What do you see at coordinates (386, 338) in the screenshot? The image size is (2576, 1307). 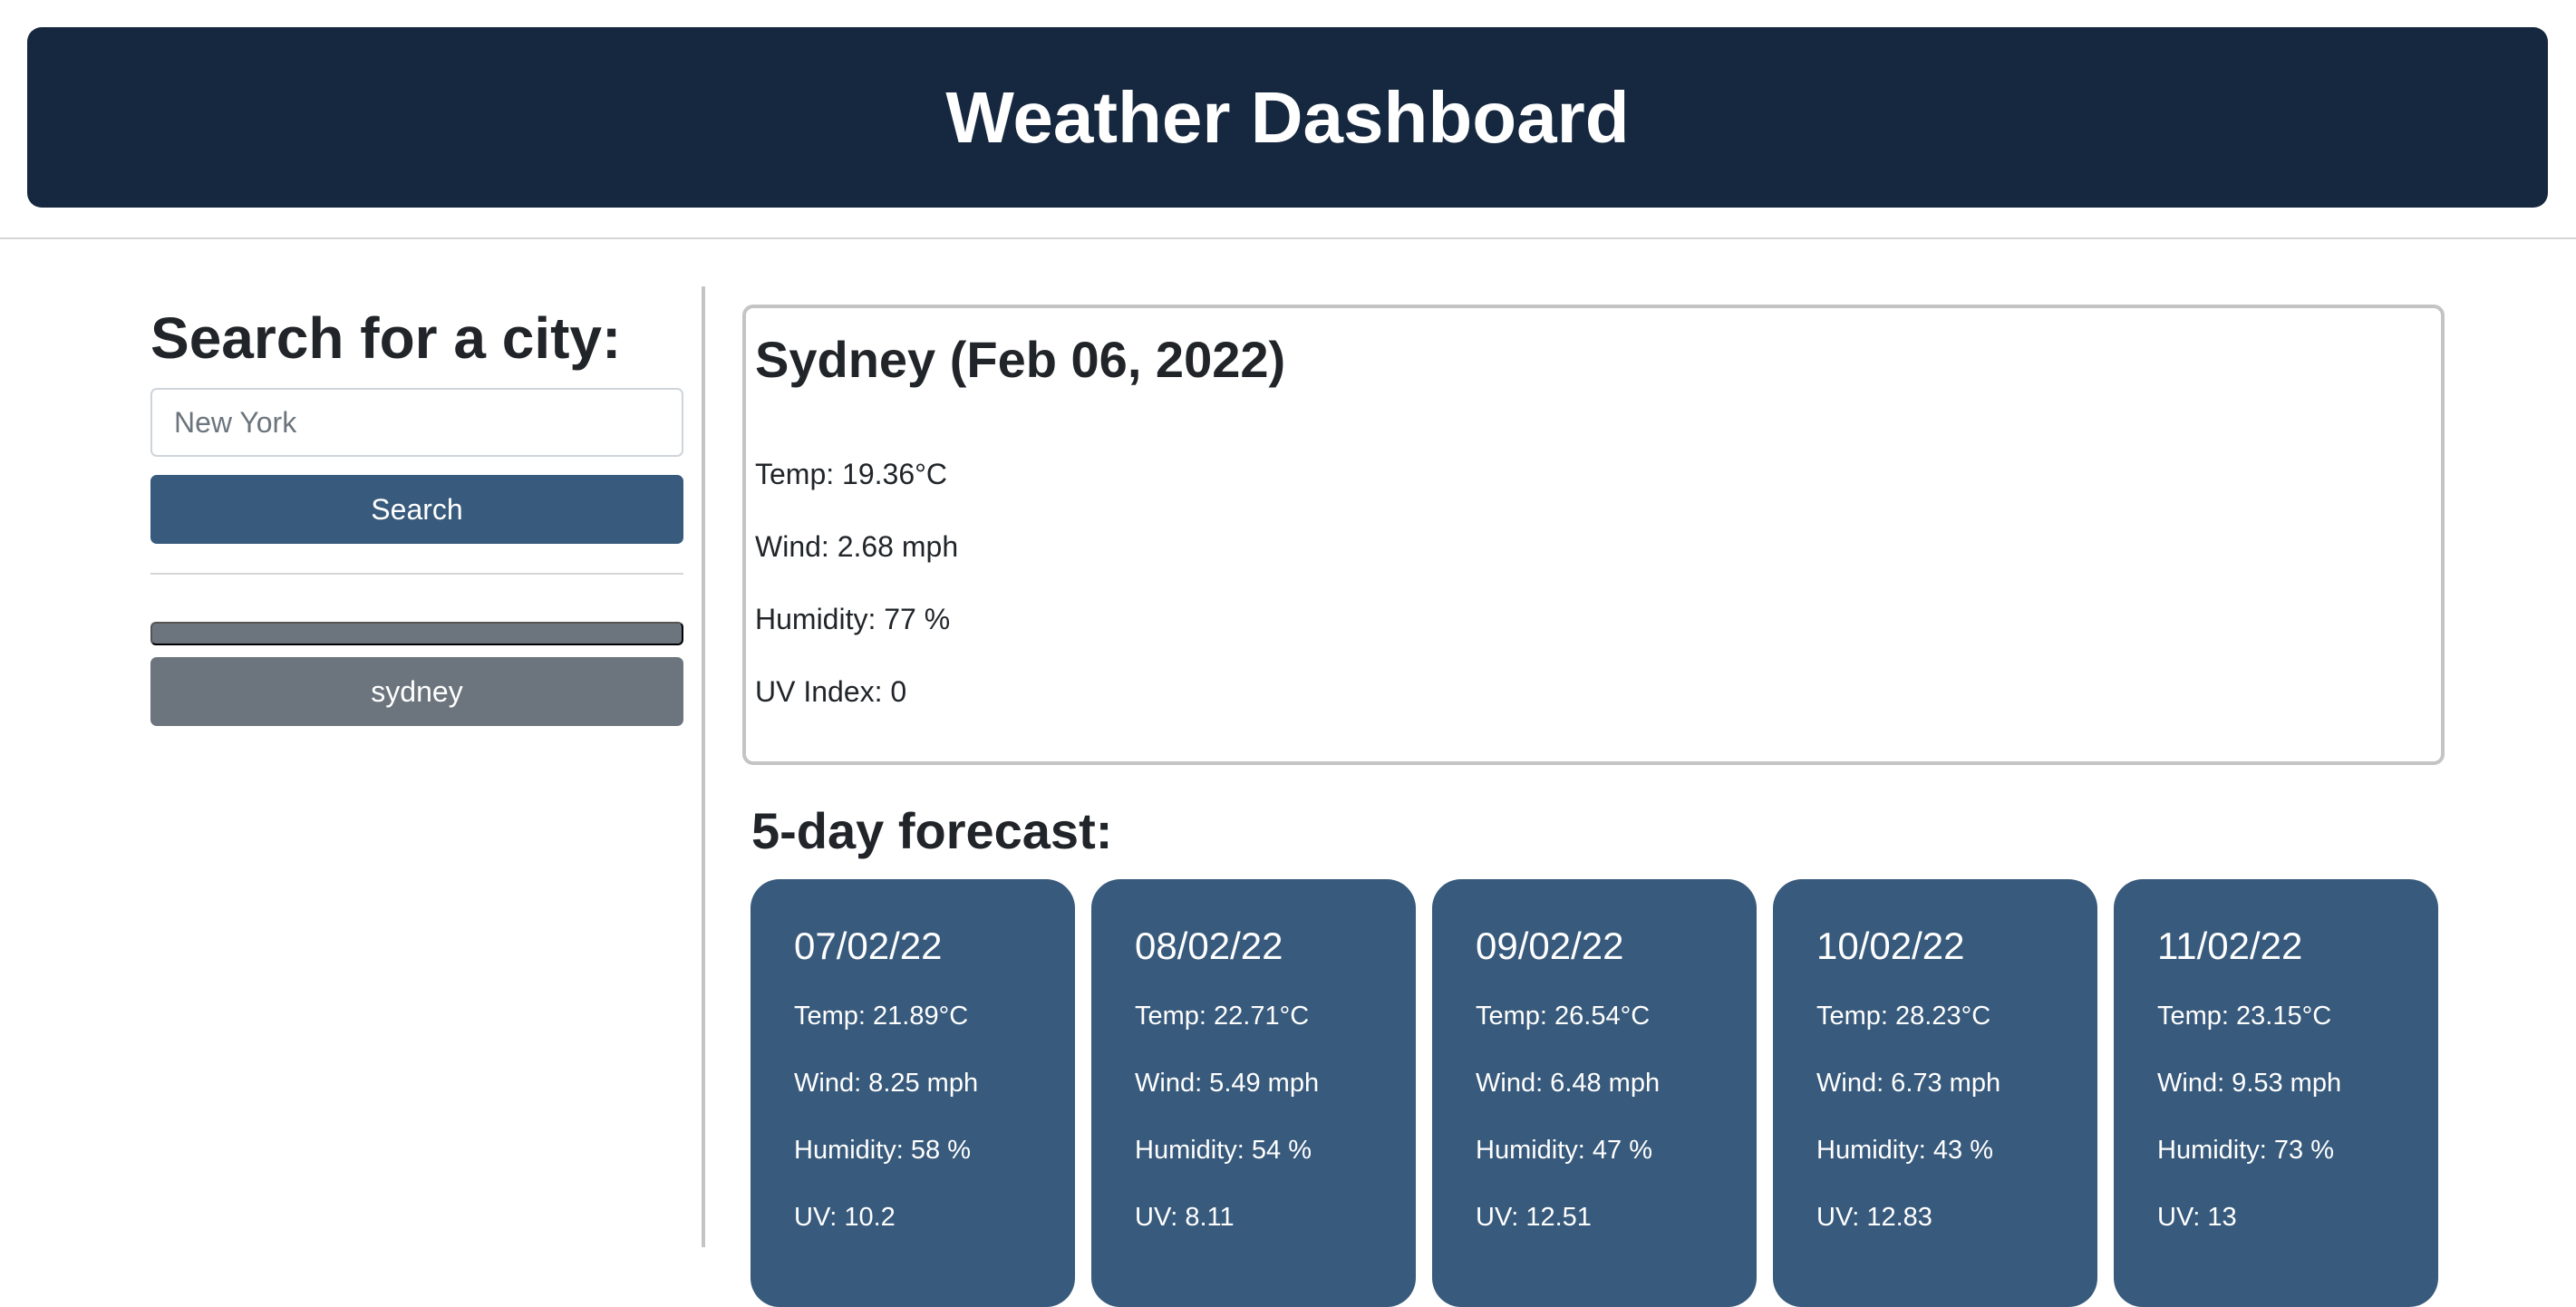 I see `search-heading: Search for a city:` at bounding box center [386, 338].